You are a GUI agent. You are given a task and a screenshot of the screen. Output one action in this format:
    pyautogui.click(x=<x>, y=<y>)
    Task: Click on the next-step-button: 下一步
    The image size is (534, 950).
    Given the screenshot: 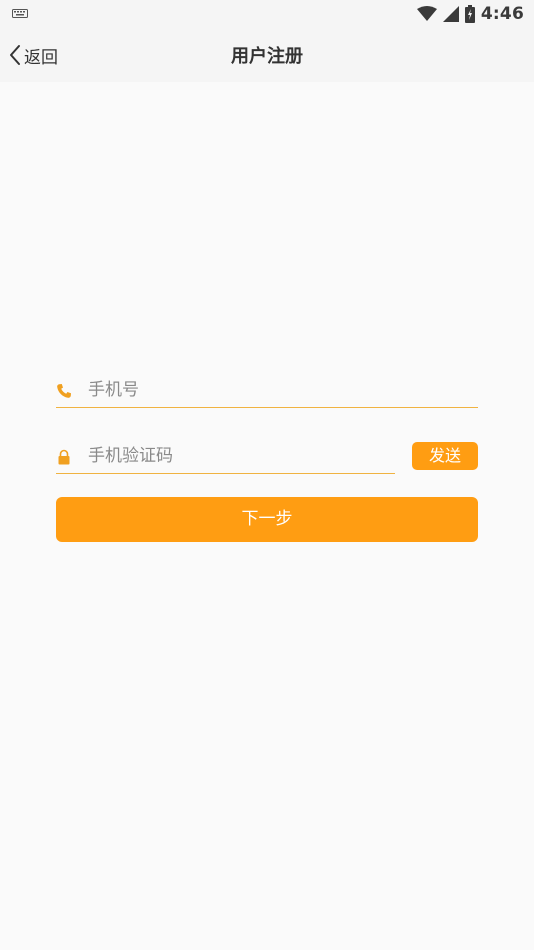 What is the action you would take?
    pyautogui.click(x=267, y=519)
    